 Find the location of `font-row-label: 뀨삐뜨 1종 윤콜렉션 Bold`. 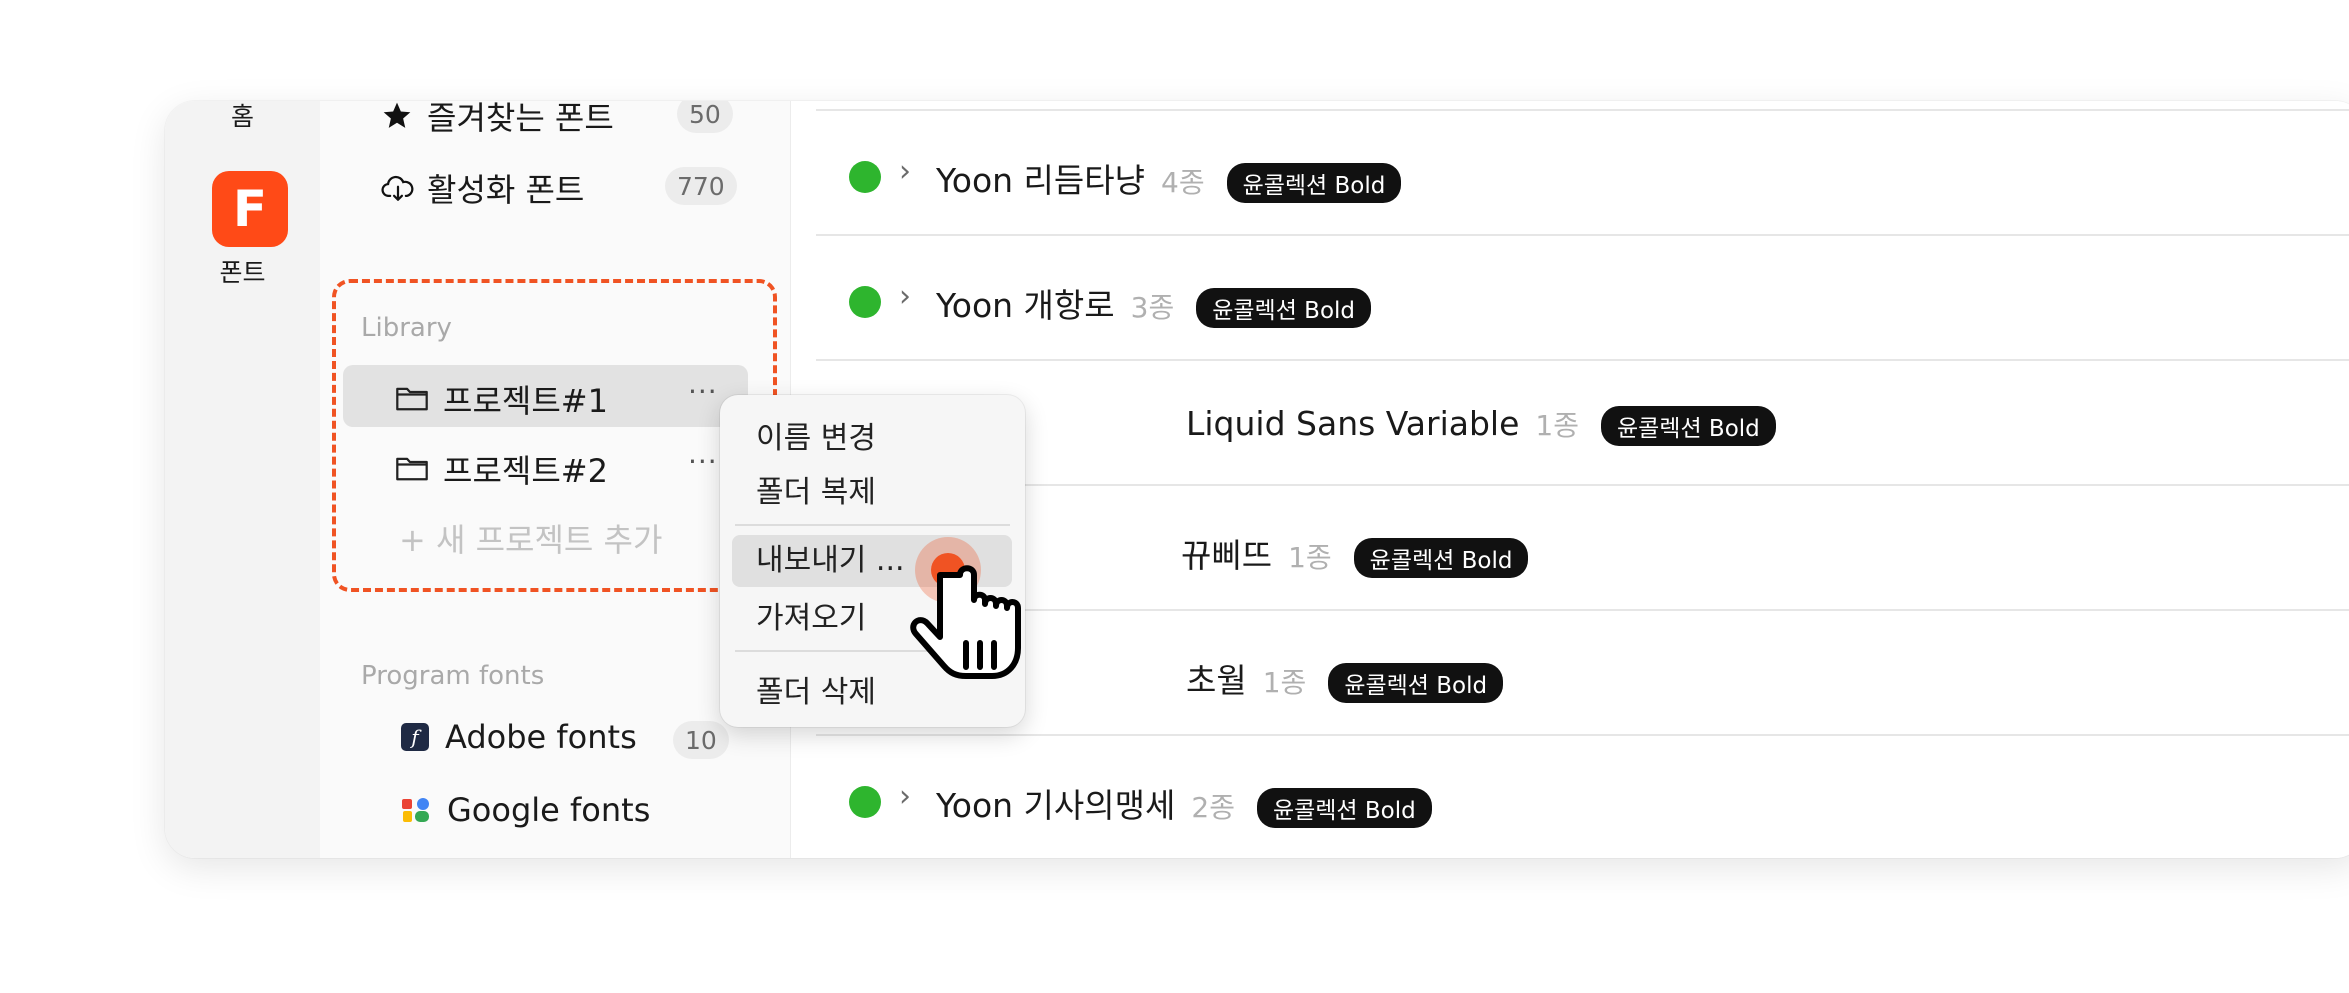

font-row-label: 뀨삐뜨 1종 윤콜렉션 Bold is located at coordinates (1355, 553).